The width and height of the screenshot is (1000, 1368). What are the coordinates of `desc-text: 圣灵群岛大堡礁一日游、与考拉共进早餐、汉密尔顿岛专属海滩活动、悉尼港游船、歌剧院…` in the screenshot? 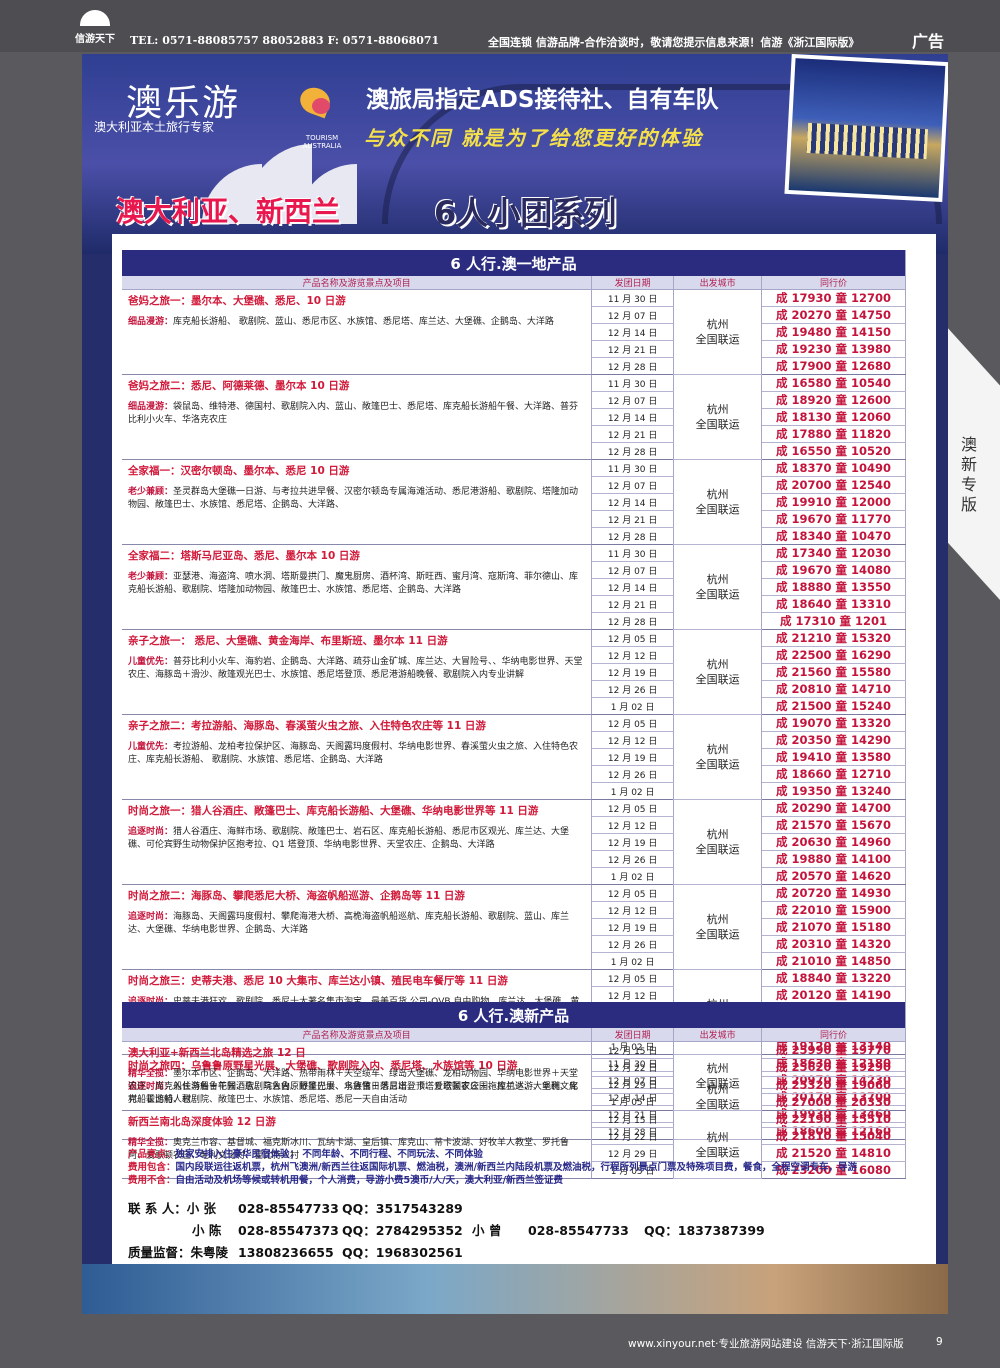 It's located at (353, 498).